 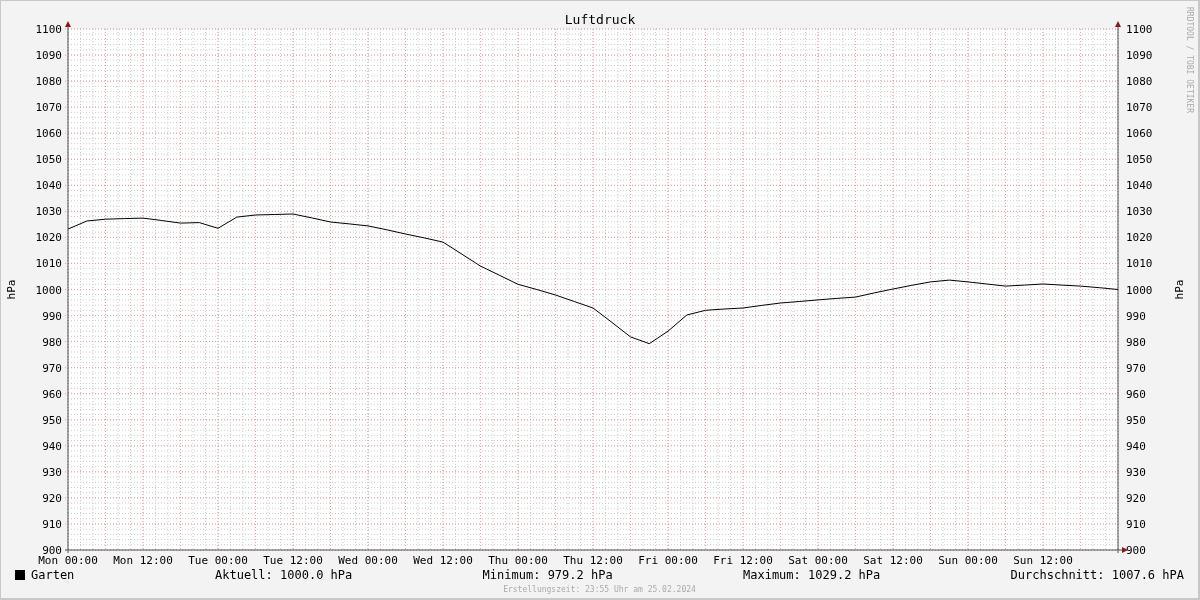 What do you see at coordinates (1189, 60) in the screenshot?
I see `vertical-credit-label: RRDTOOL / TOBI OETIKER` at bounding box center [1189, 60].